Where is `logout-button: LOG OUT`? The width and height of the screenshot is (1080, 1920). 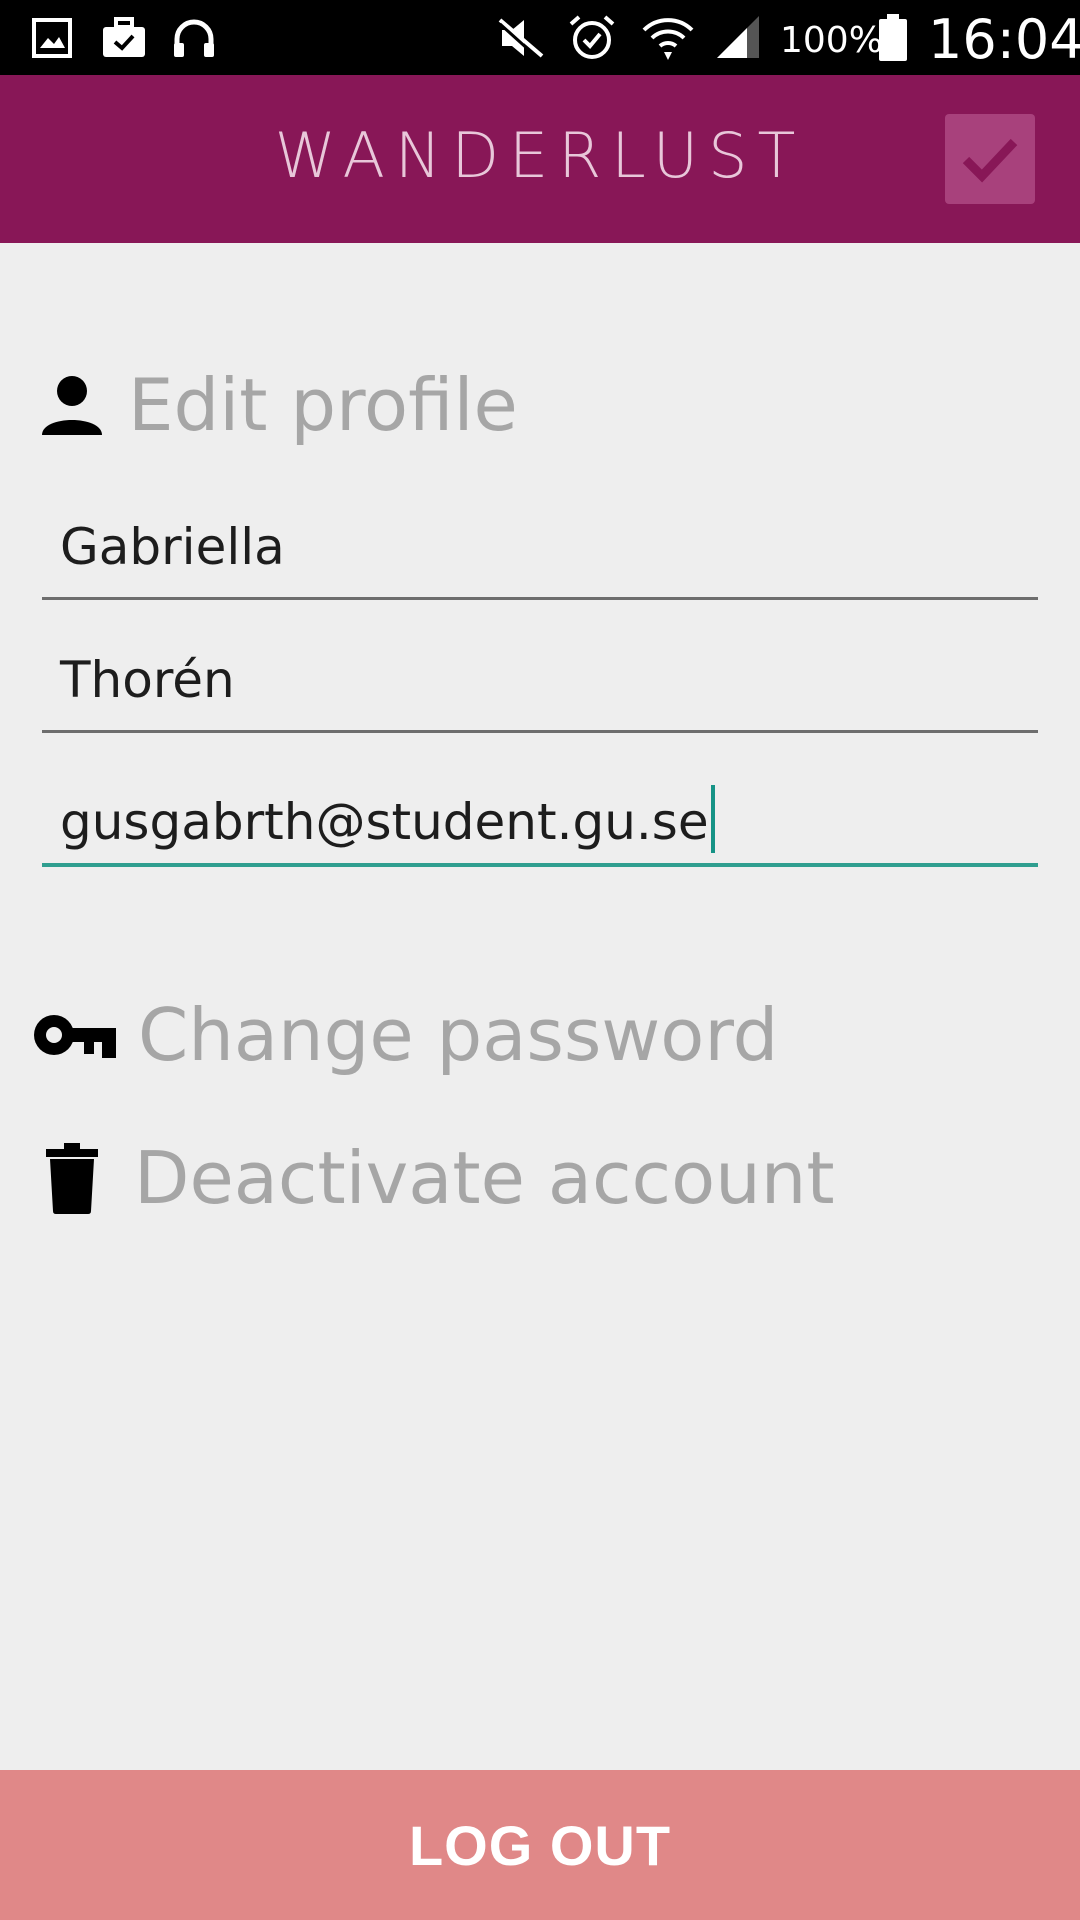
logout-button: LOG OUT is located at coordinates (540, 1845).